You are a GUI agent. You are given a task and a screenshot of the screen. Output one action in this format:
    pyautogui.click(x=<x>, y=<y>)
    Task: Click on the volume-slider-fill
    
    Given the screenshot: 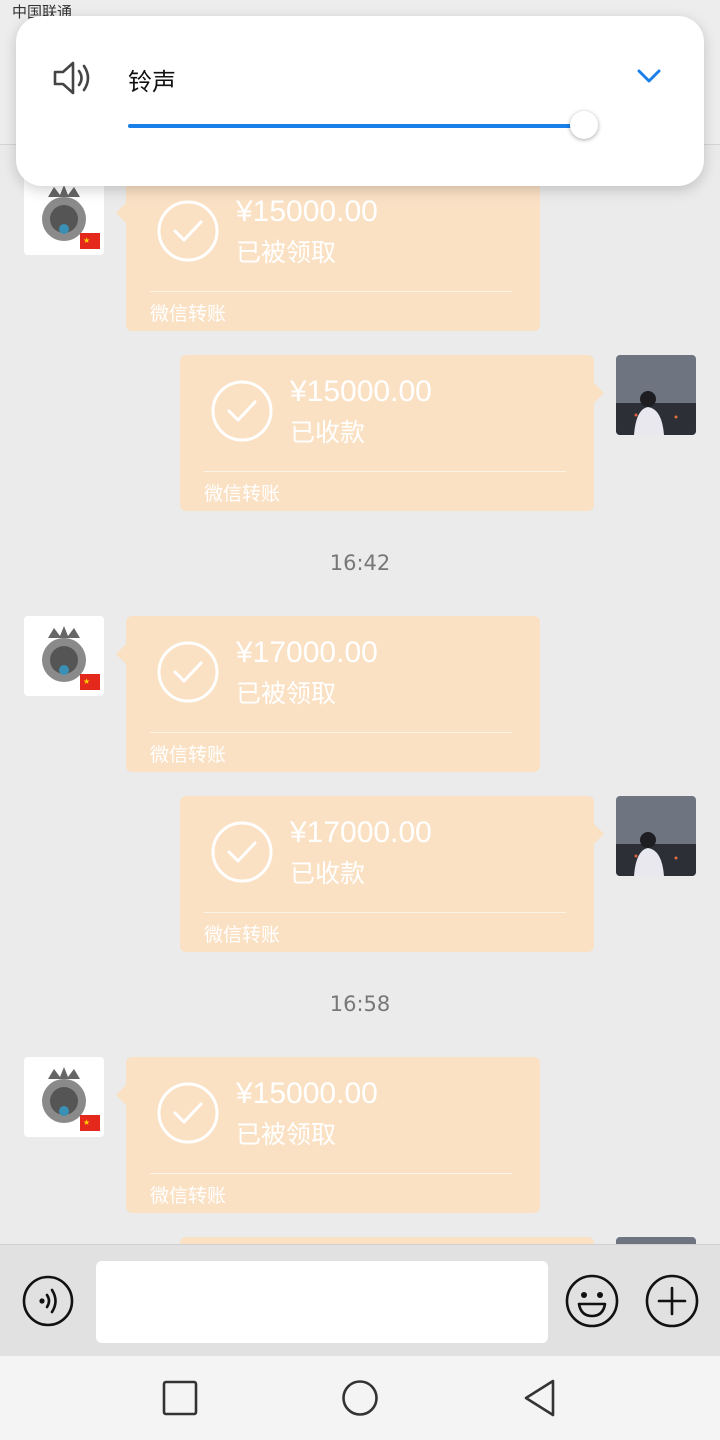 What is the action you would take?
    pyautogui.click(x=356, y=126)
    